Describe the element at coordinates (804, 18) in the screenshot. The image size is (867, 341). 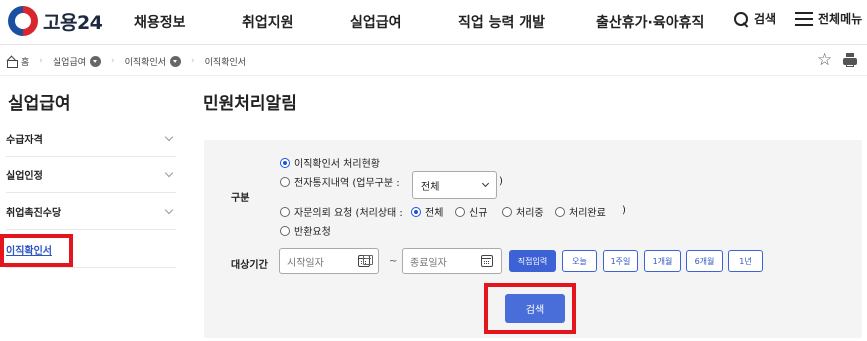
I see `hamburger-menu-icon` at that location.